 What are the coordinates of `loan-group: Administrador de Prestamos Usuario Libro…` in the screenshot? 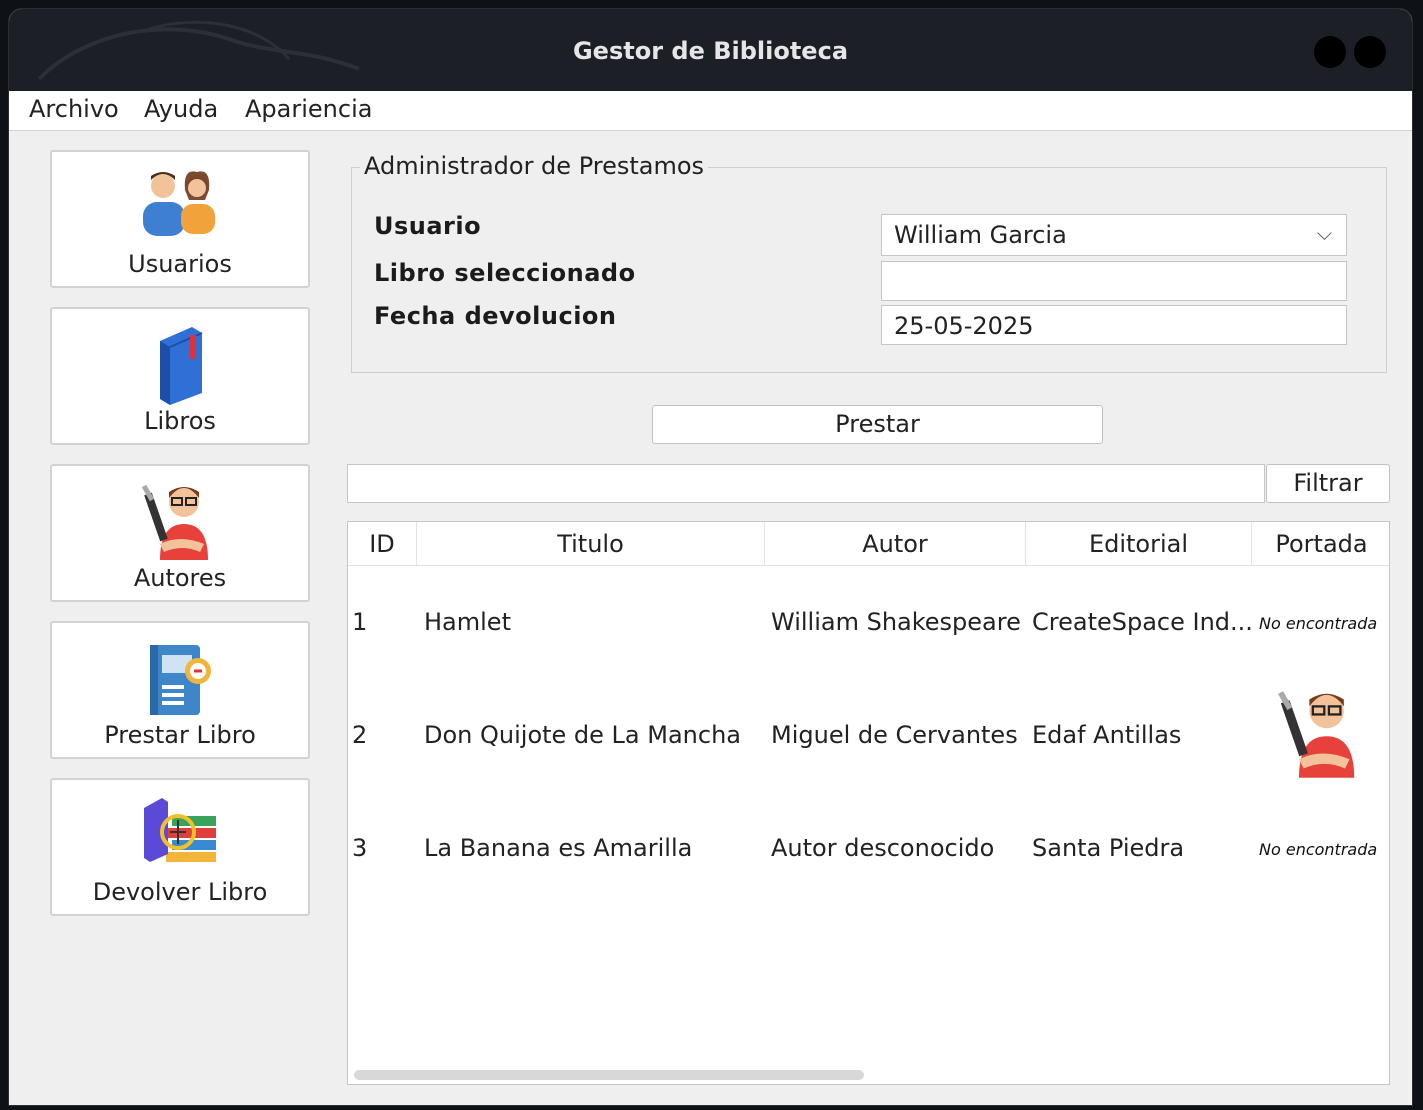 It's located at (869, 262).